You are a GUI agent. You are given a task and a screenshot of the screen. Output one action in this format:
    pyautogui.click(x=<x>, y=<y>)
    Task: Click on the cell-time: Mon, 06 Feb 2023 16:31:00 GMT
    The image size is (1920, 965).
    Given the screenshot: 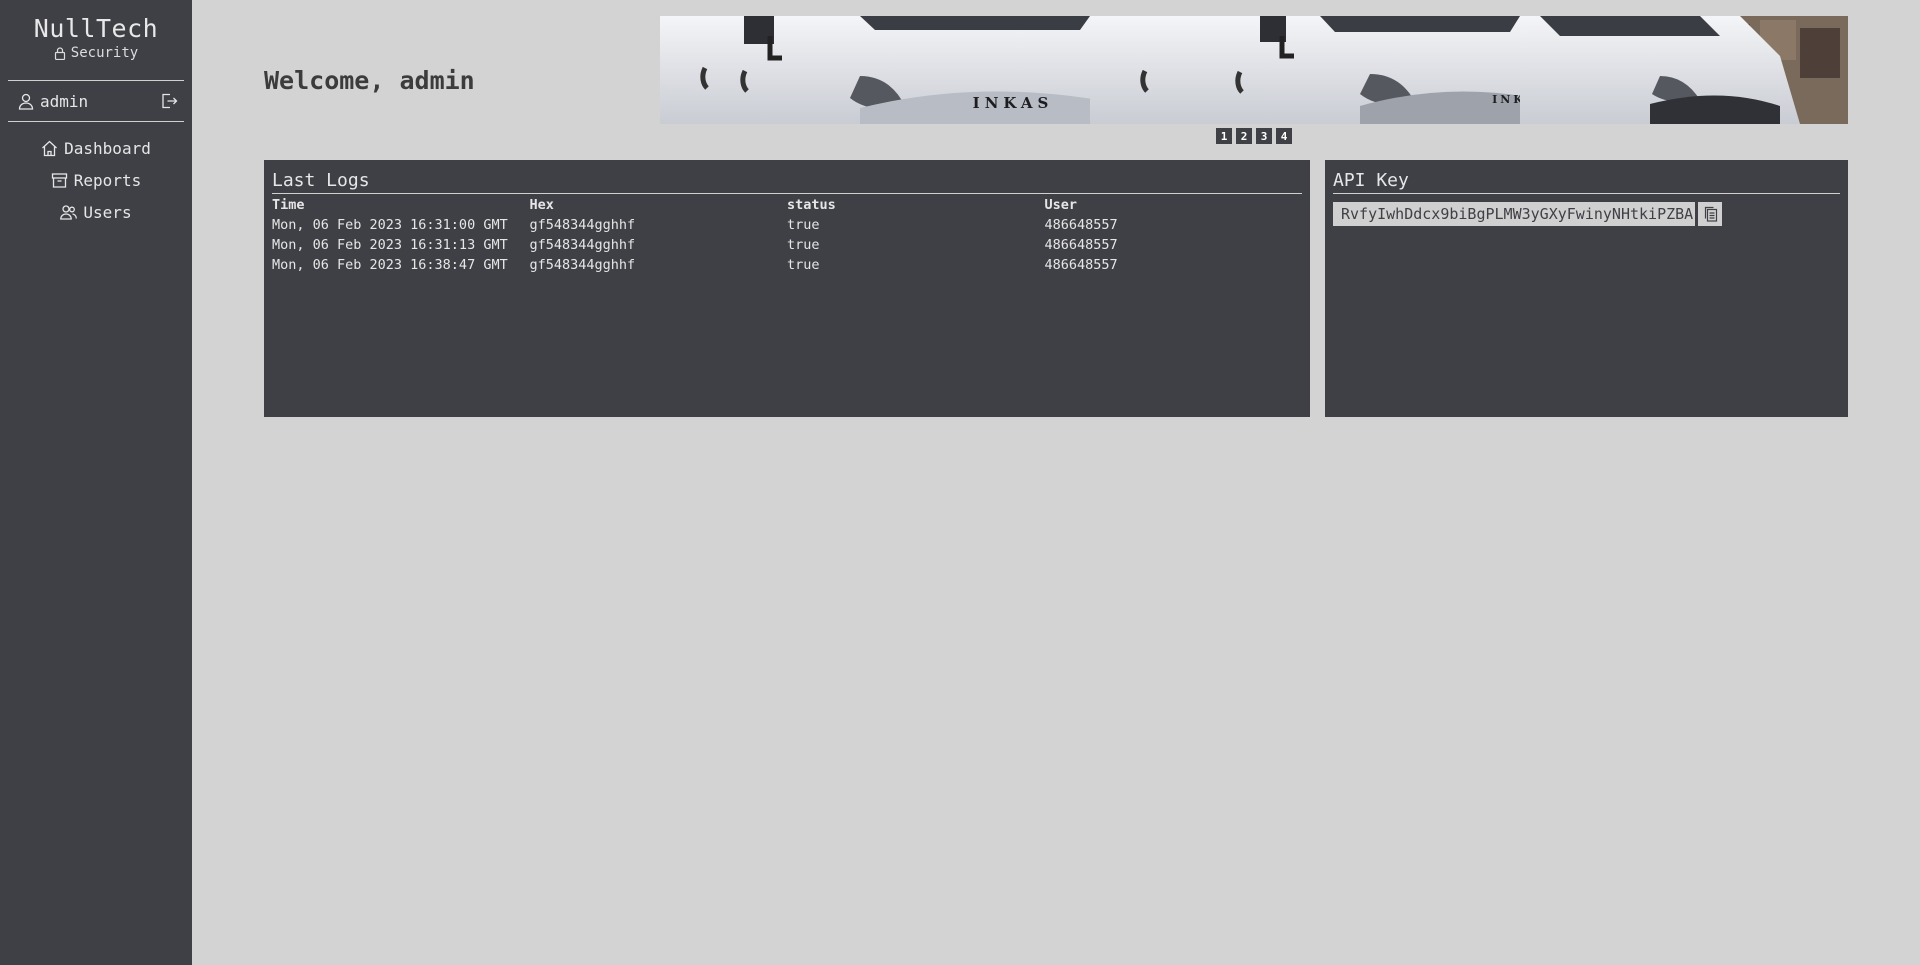 What is the action you would take?
    pyautogui.click(x=390, y=225)
    